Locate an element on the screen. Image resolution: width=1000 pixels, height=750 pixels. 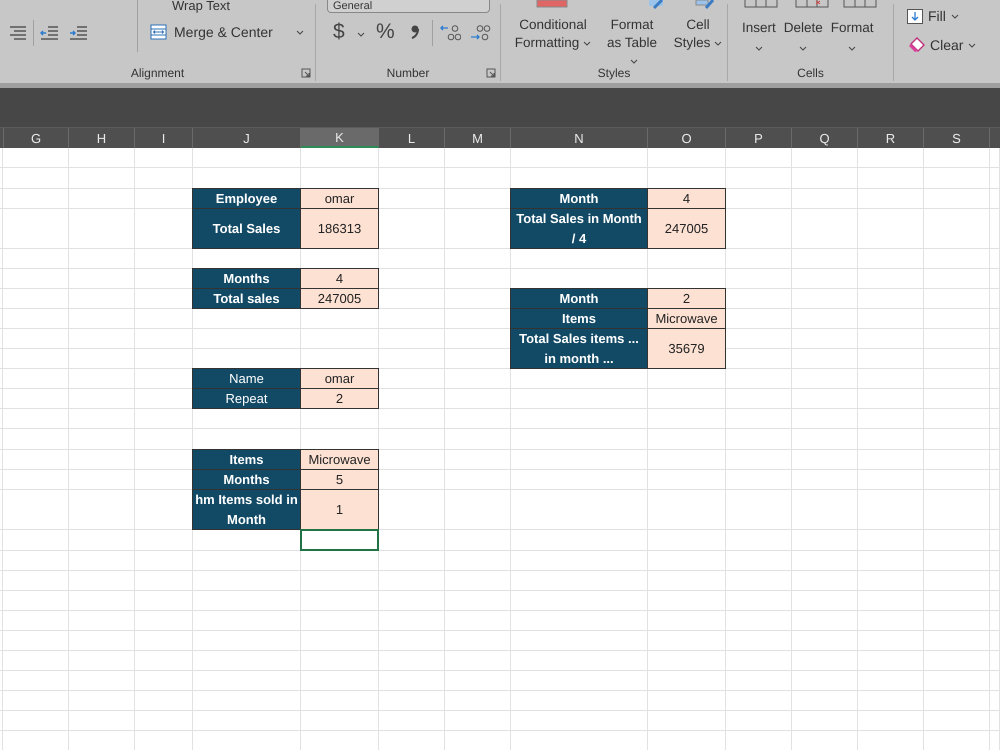
label-cell: hm Items sold in Month is located at coordinates (246, 509).